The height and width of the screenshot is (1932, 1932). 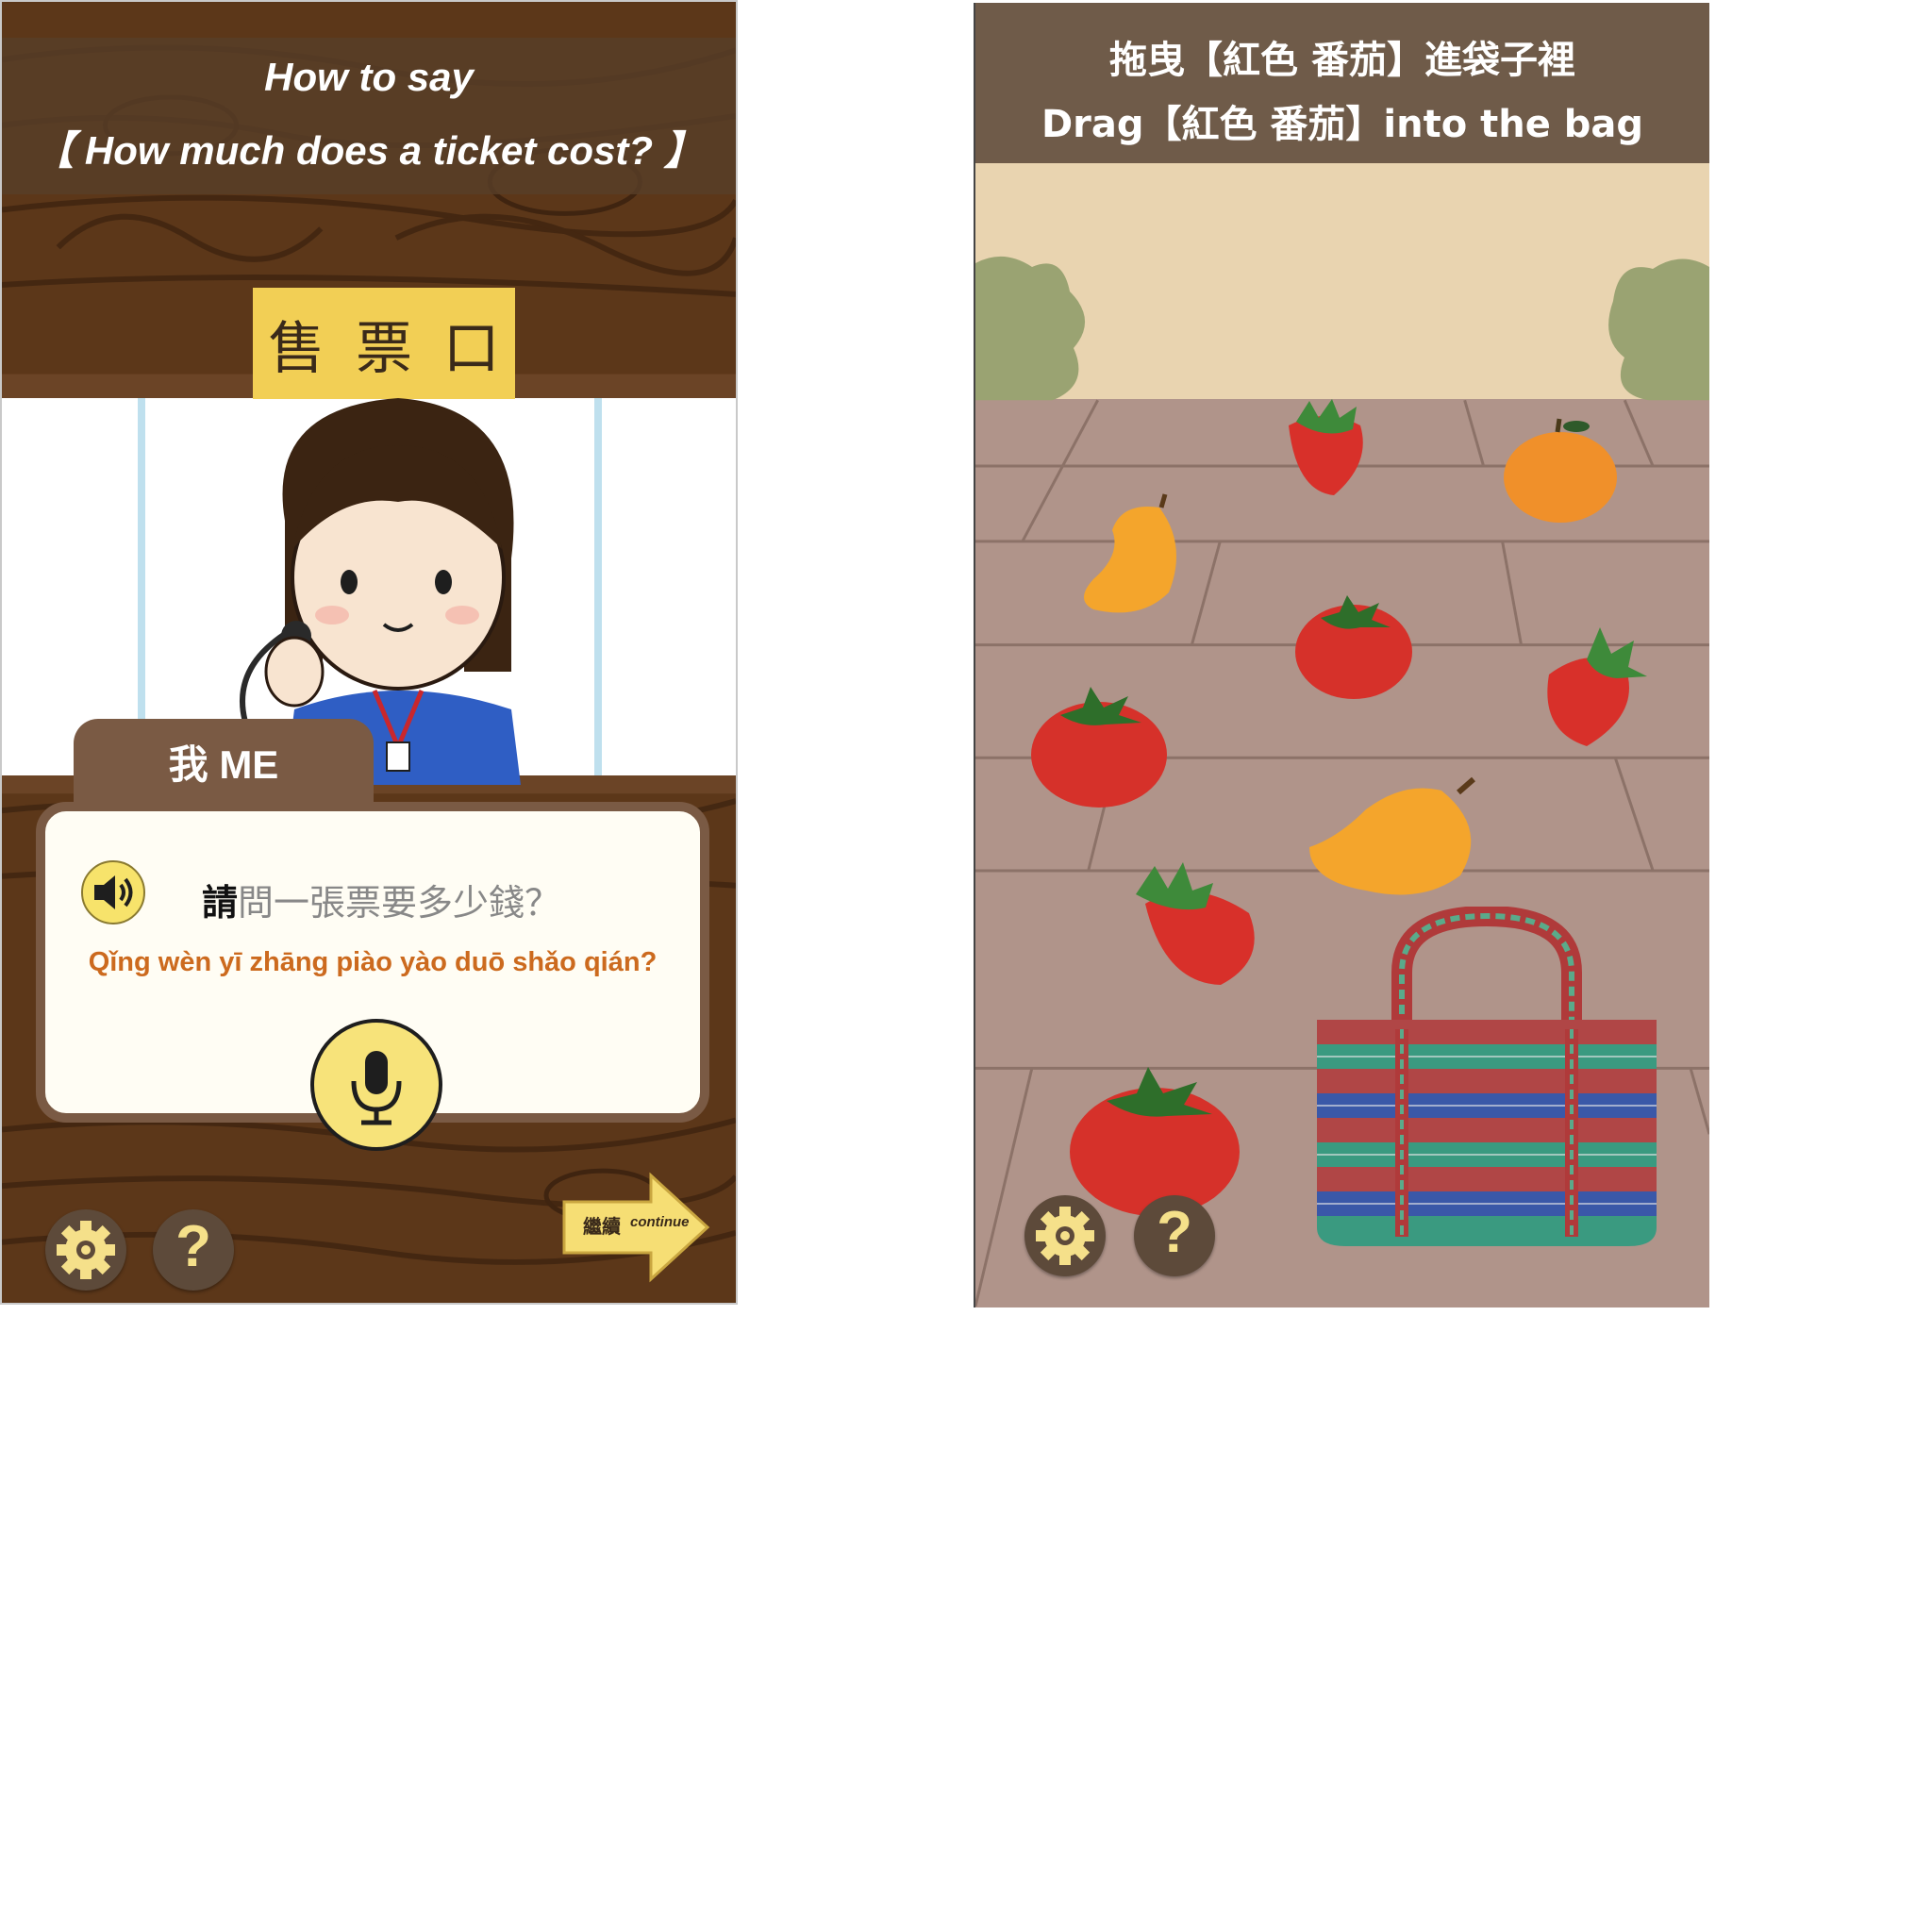 I want to click on continue-label-zh: 繼續, so click(x=602, y=1226).